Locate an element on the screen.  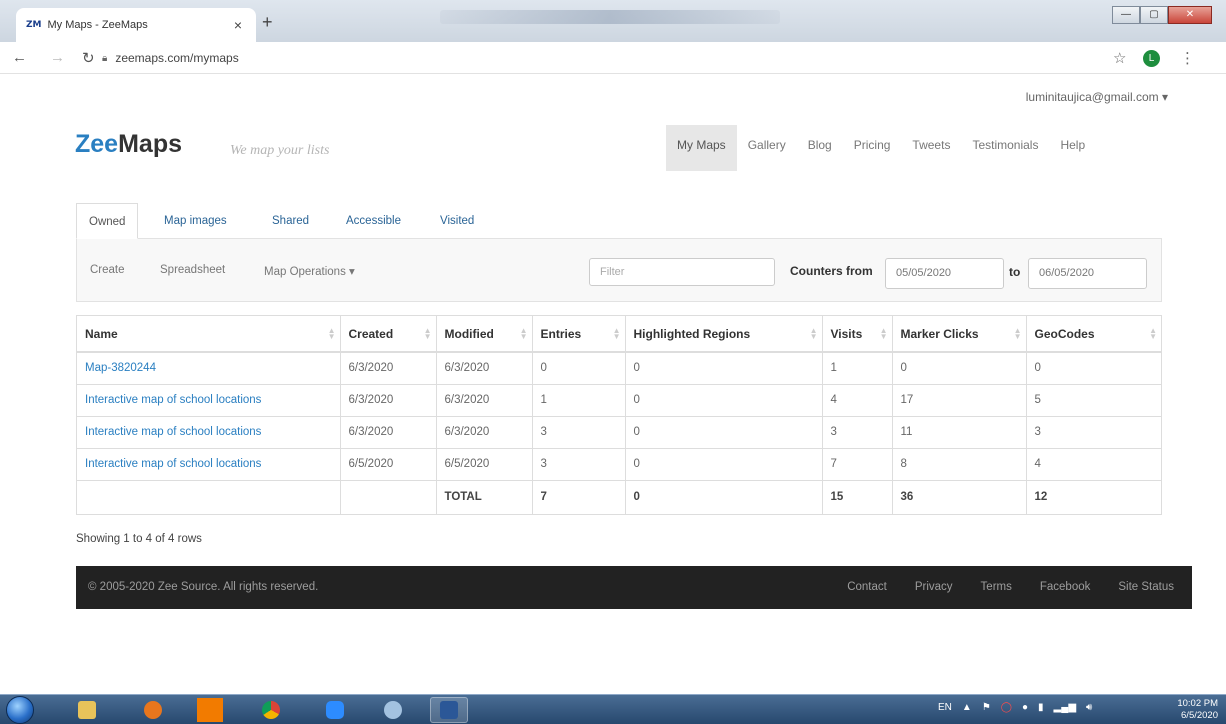
maximize-icon: ▢ is located at coordinates (1154, 15).